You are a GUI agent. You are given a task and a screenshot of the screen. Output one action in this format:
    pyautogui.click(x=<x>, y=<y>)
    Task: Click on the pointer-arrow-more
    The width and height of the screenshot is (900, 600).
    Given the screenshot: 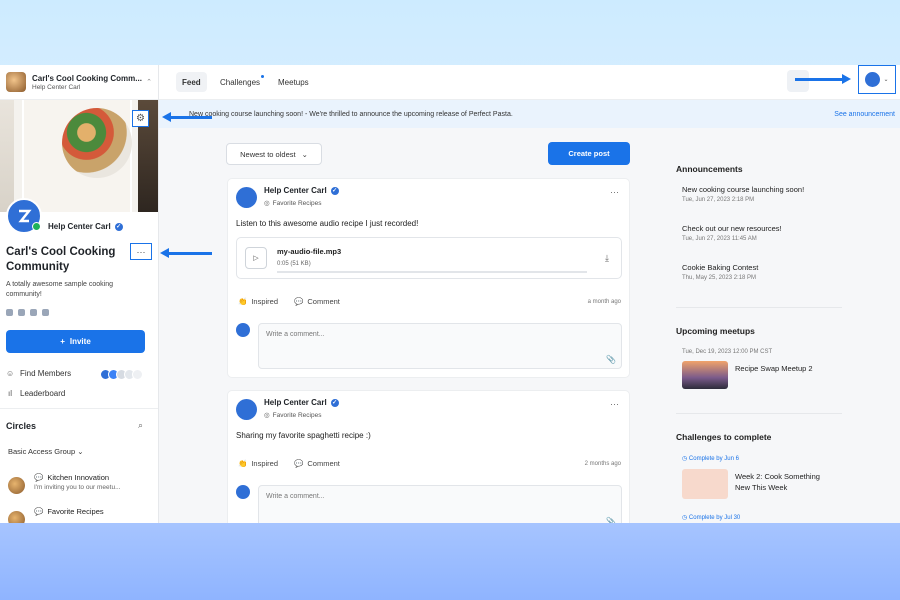 What is the action you would take?
    pyautogui.click(x=186, y=253)
    